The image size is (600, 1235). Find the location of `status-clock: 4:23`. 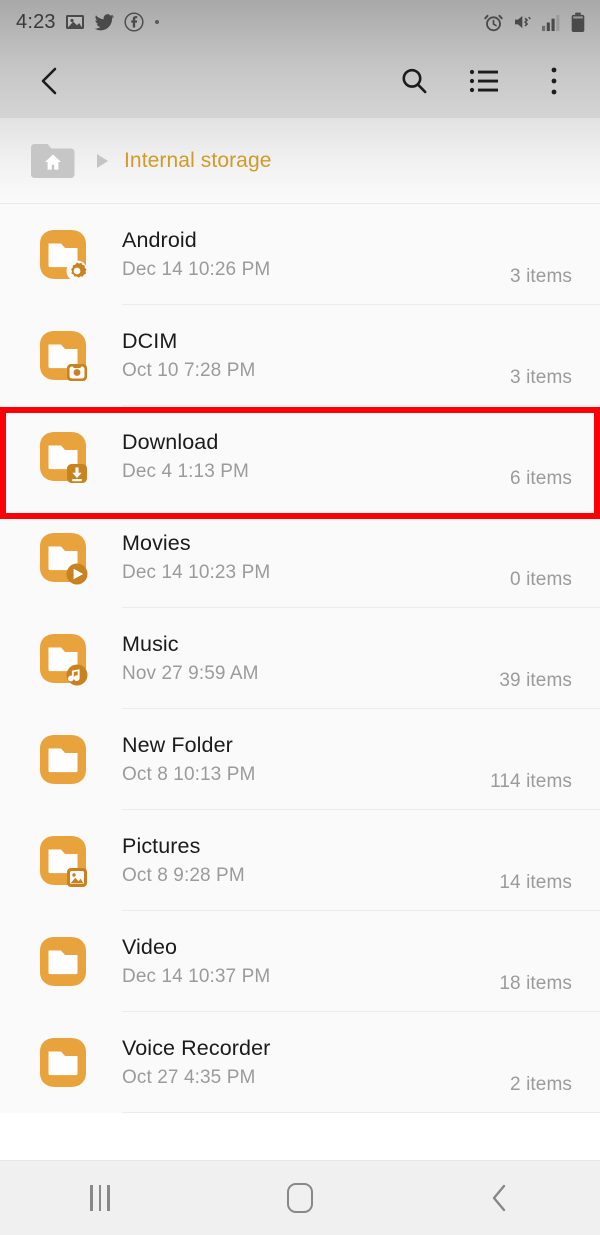

status-clock: 4:23 is located at coordinates (36, 21).